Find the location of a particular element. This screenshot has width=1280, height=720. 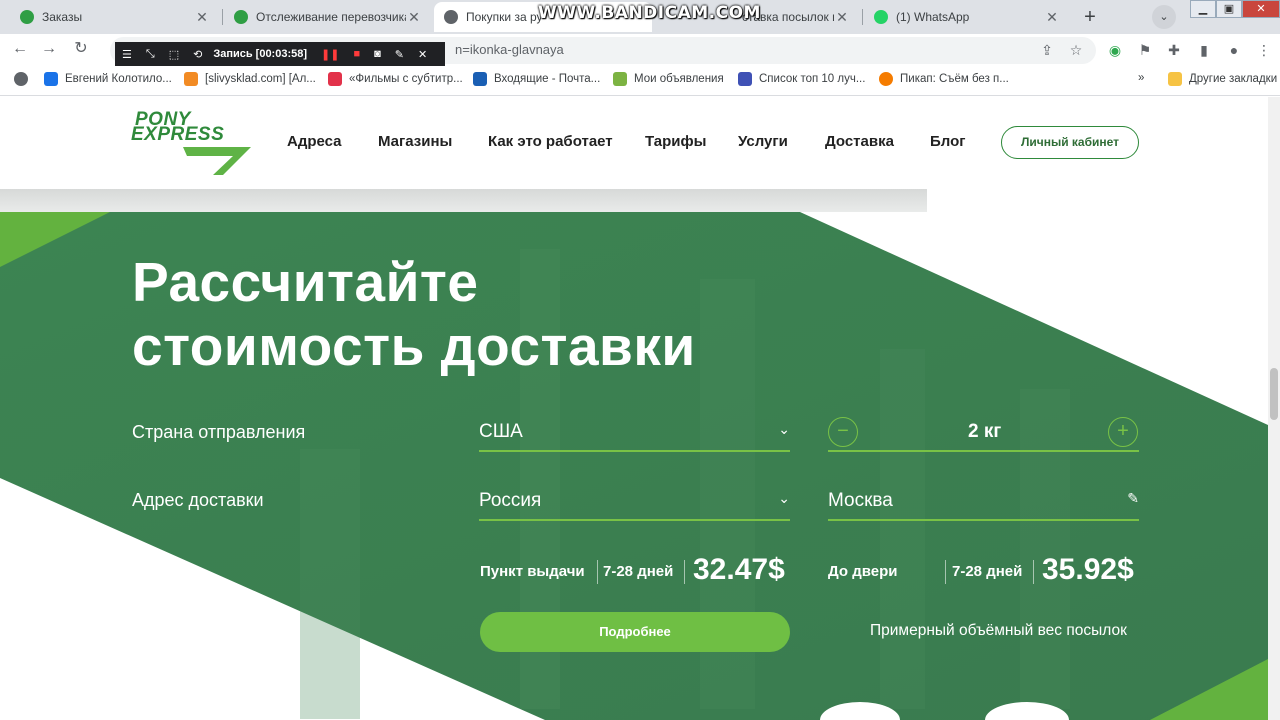

title-line2: стоимость доставки is located at coordinates (414, 346).